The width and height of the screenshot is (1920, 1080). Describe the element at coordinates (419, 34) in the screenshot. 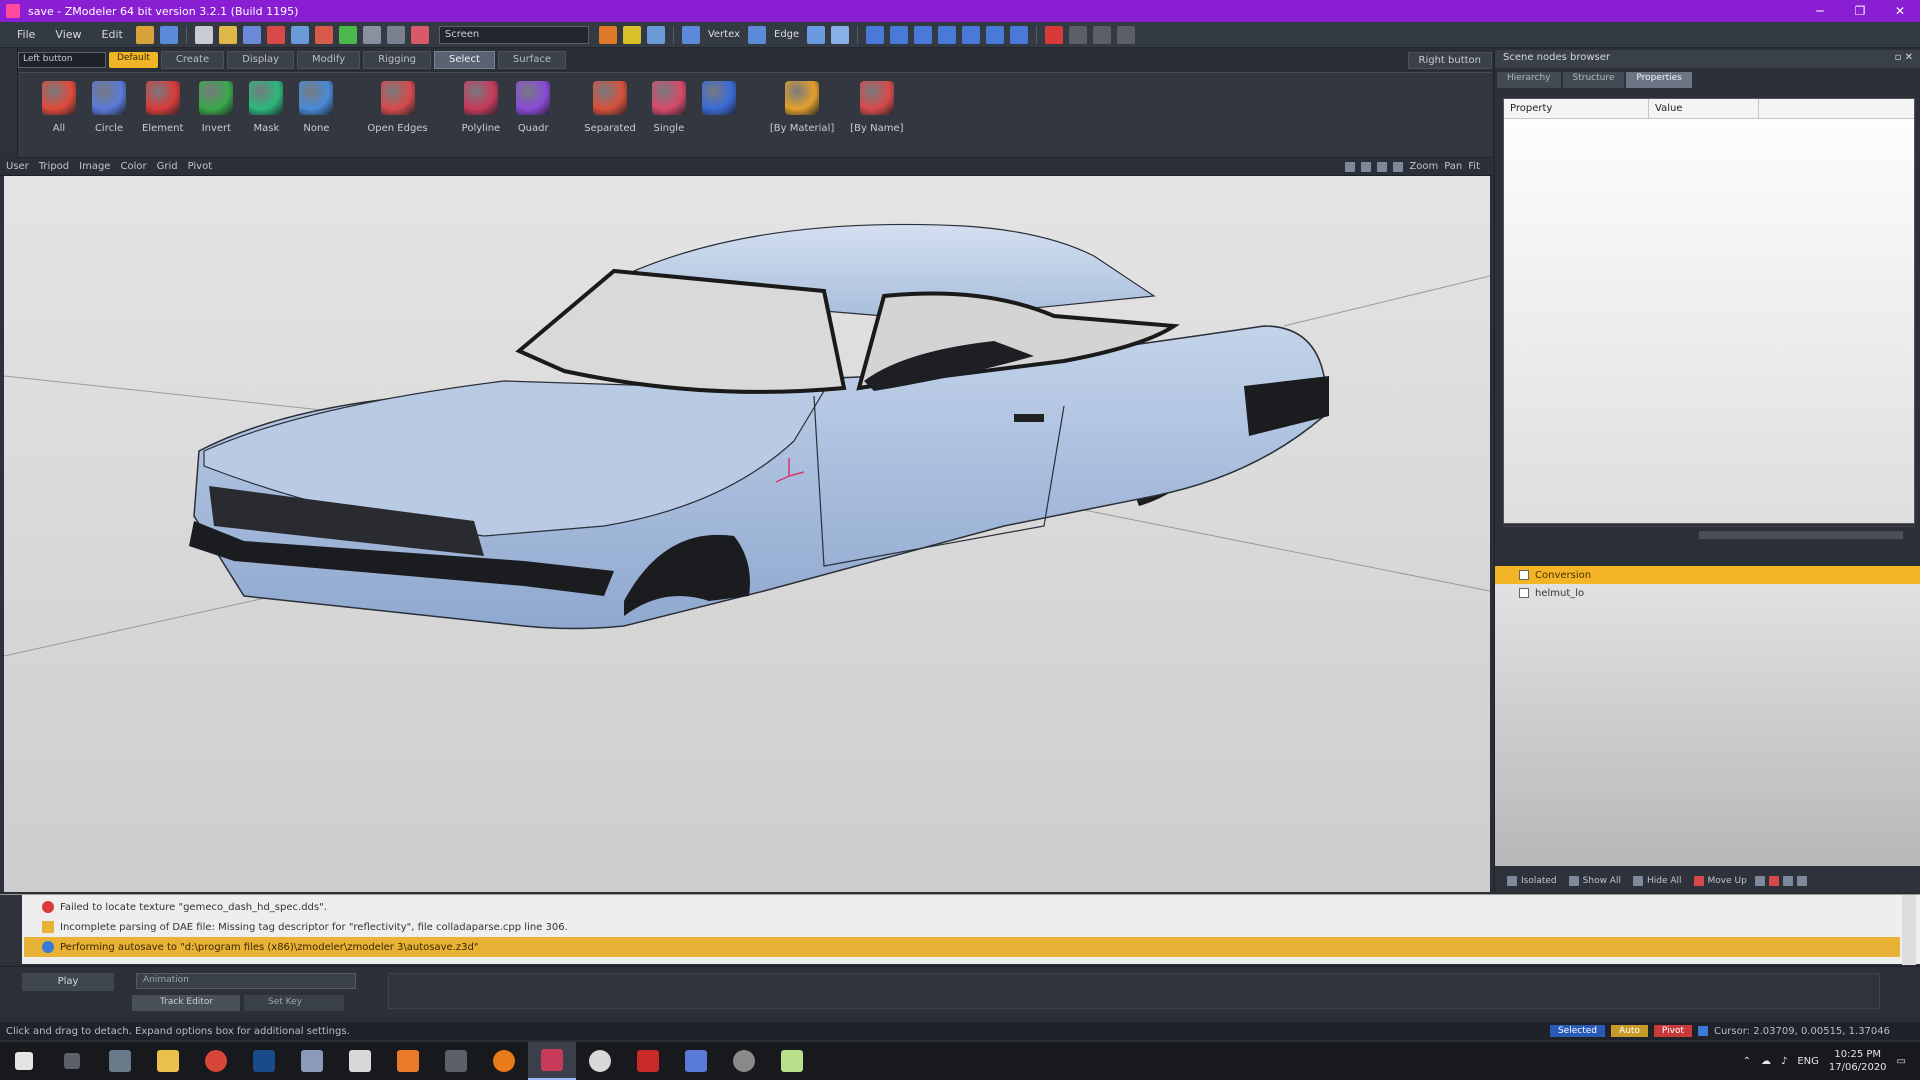

I see `snapshot-icon` at that location.